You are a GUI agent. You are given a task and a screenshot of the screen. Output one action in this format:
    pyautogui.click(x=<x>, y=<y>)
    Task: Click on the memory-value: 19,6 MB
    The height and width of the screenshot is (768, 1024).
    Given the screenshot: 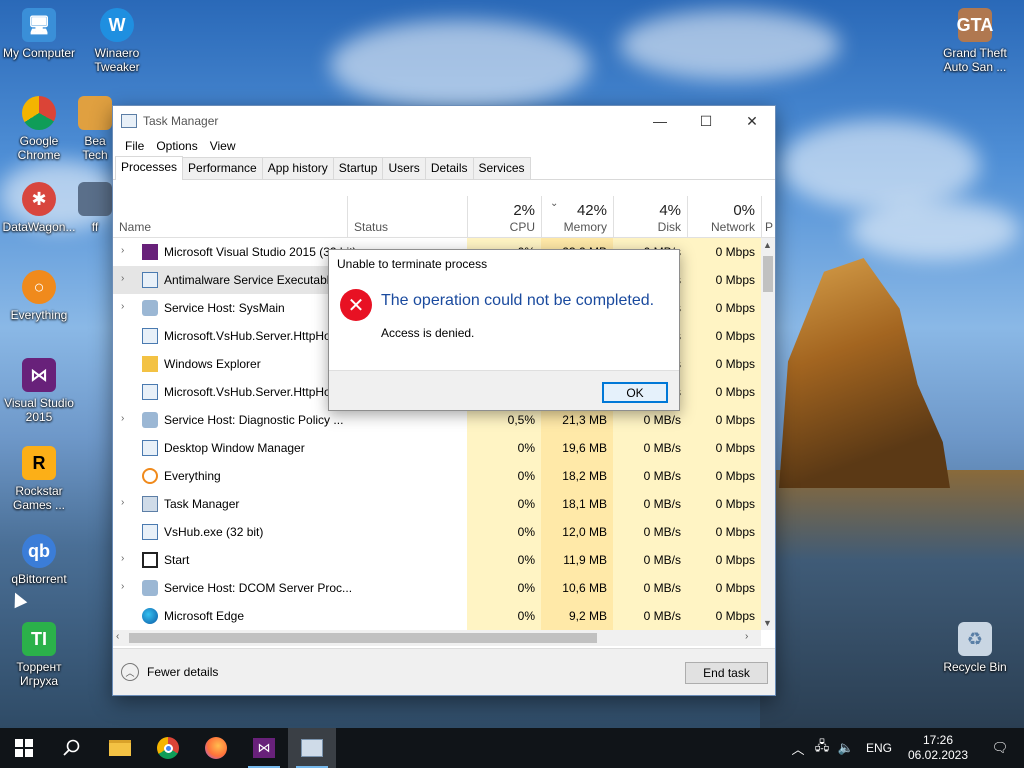 What is the action you would take?
    pyautogui.click(x=577, y=448)
    